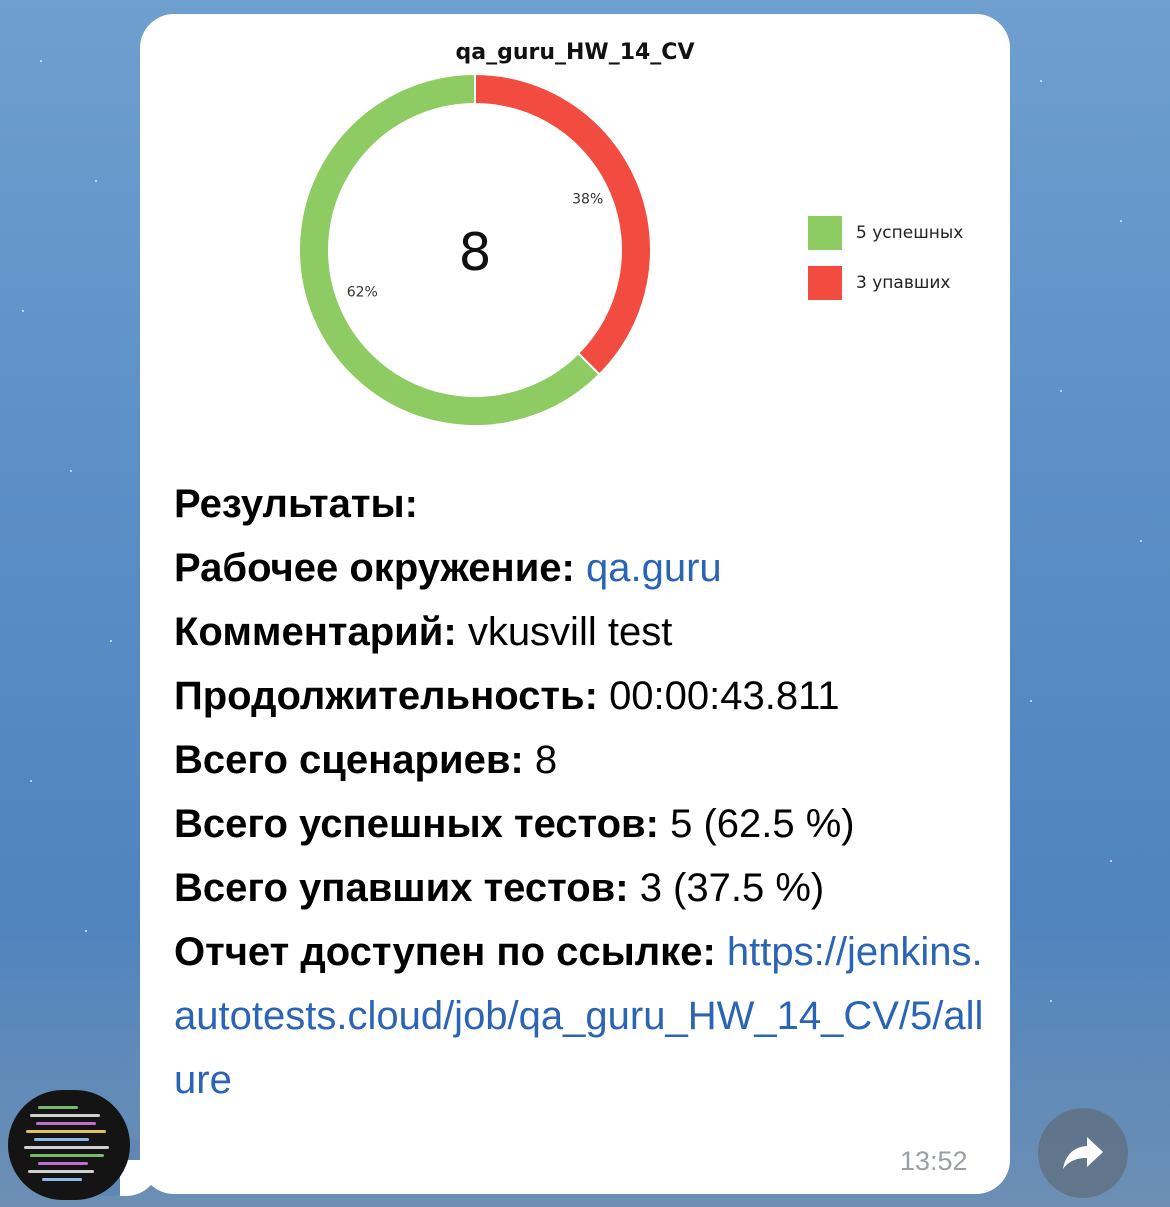 The width and height of the screenshot is (1170, 1207). What do you see at coordinates (584, 568) in the screenshot?
I see `environment-line: Рабочее окружение: qa.guru` at bounding box center [584, 568].